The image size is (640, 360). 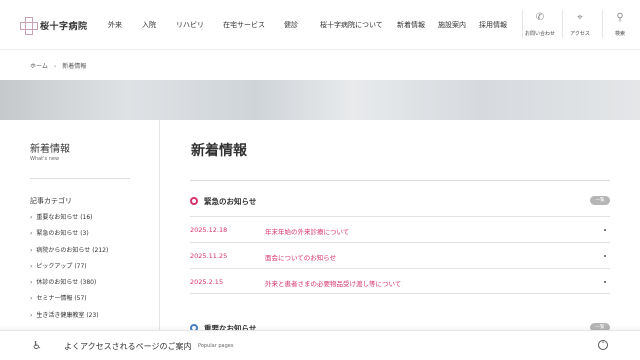 What do you see at coordinates (580, 34) in the screenshot?
I see `access-label: アクセス` at bounding box center [580, 34].